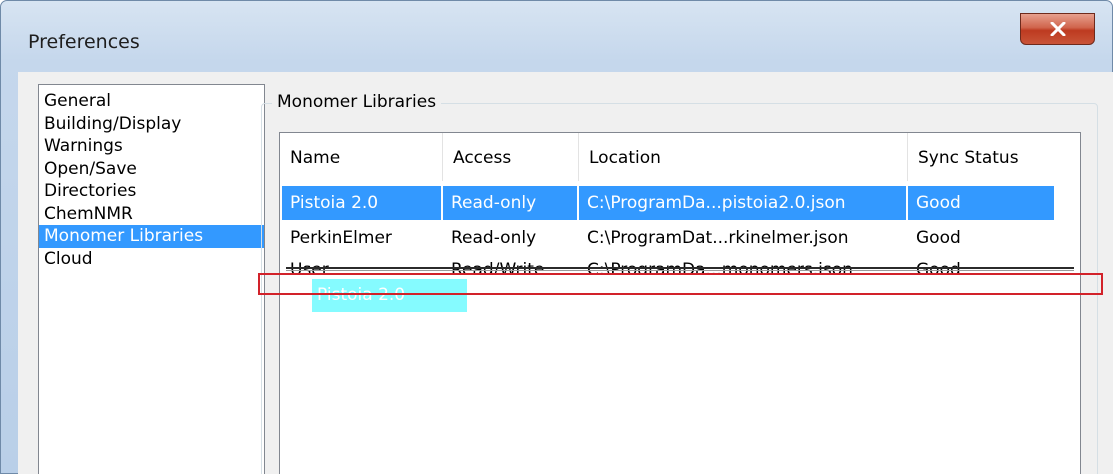  Describe the element at coordinates (362, 203) in the screenshot. I see `cell-name: Pistoia 2.0` at that location.